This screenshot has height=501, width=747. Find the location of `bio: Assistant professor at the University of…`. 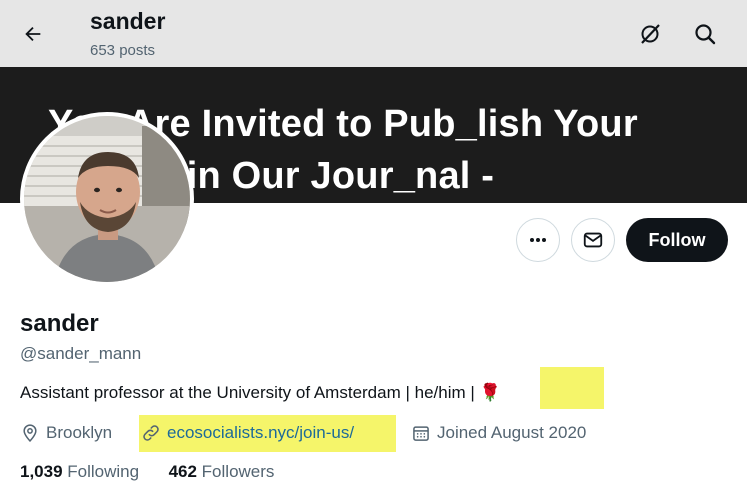

bio: Assistant professor at the University of… is located at coordinates (260, 393).